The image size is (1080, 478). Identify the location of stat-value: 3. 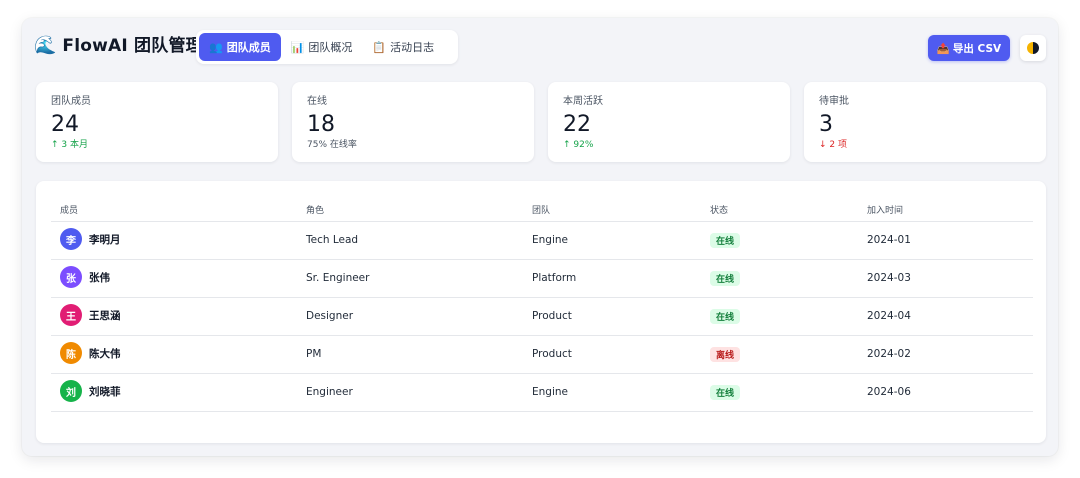
(826, 124).